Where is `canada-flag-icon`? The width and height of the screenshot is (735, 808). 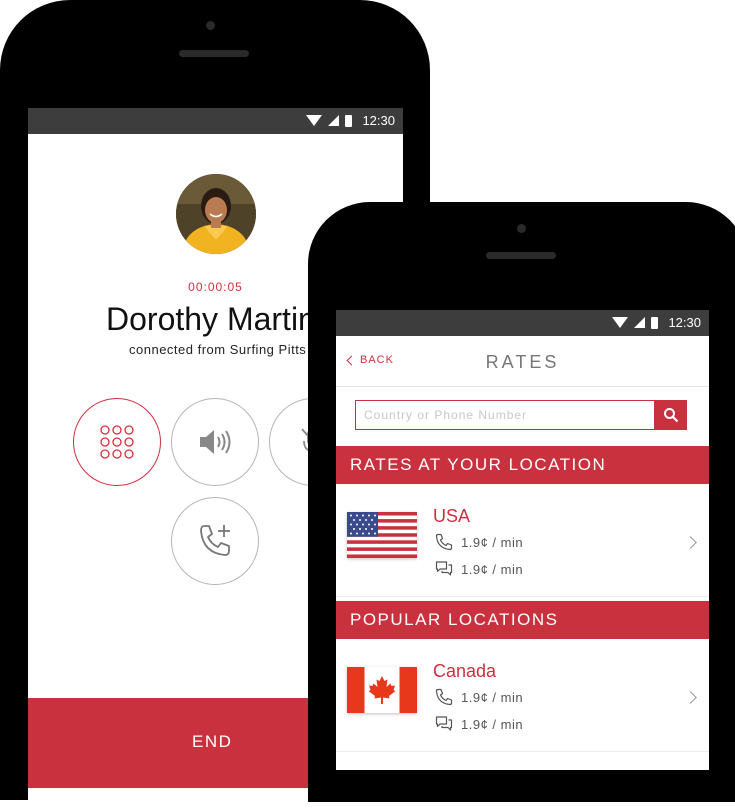
canada-flag-icon is located at coordinates (382, 690).